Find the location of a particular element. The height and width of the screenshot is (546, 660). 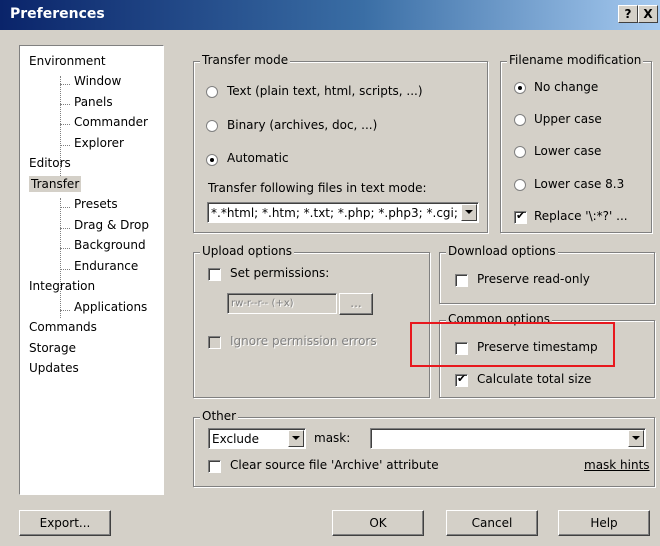

help-button: Help is located at coordinates (604, 523).